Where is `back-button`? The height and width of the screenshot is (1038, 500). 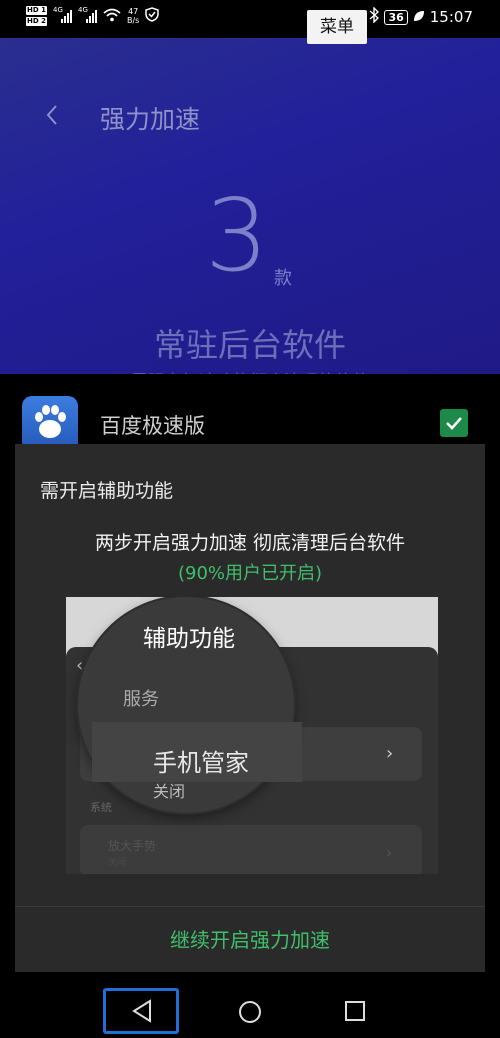
back-button is located at coordinates (53, 115).